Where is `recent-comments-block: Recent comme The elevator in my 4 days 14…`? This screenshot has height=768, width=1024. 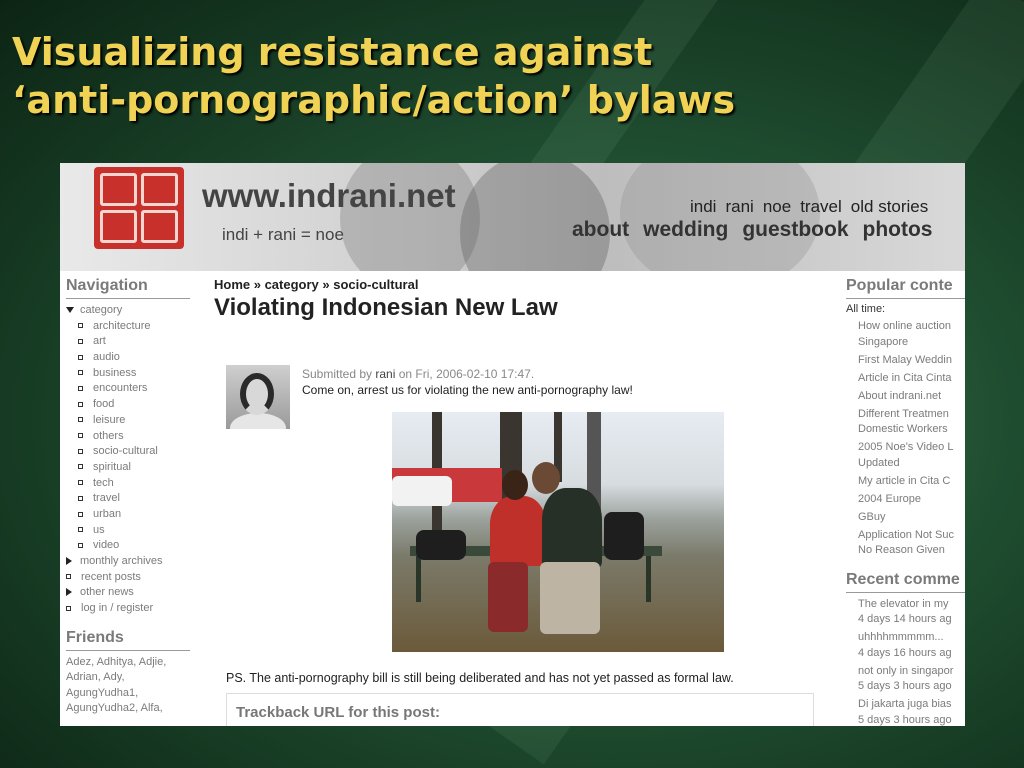
recent-comments-block: Recent comme The elevator in my 4 days 14… is located at coordinates (905, 649).